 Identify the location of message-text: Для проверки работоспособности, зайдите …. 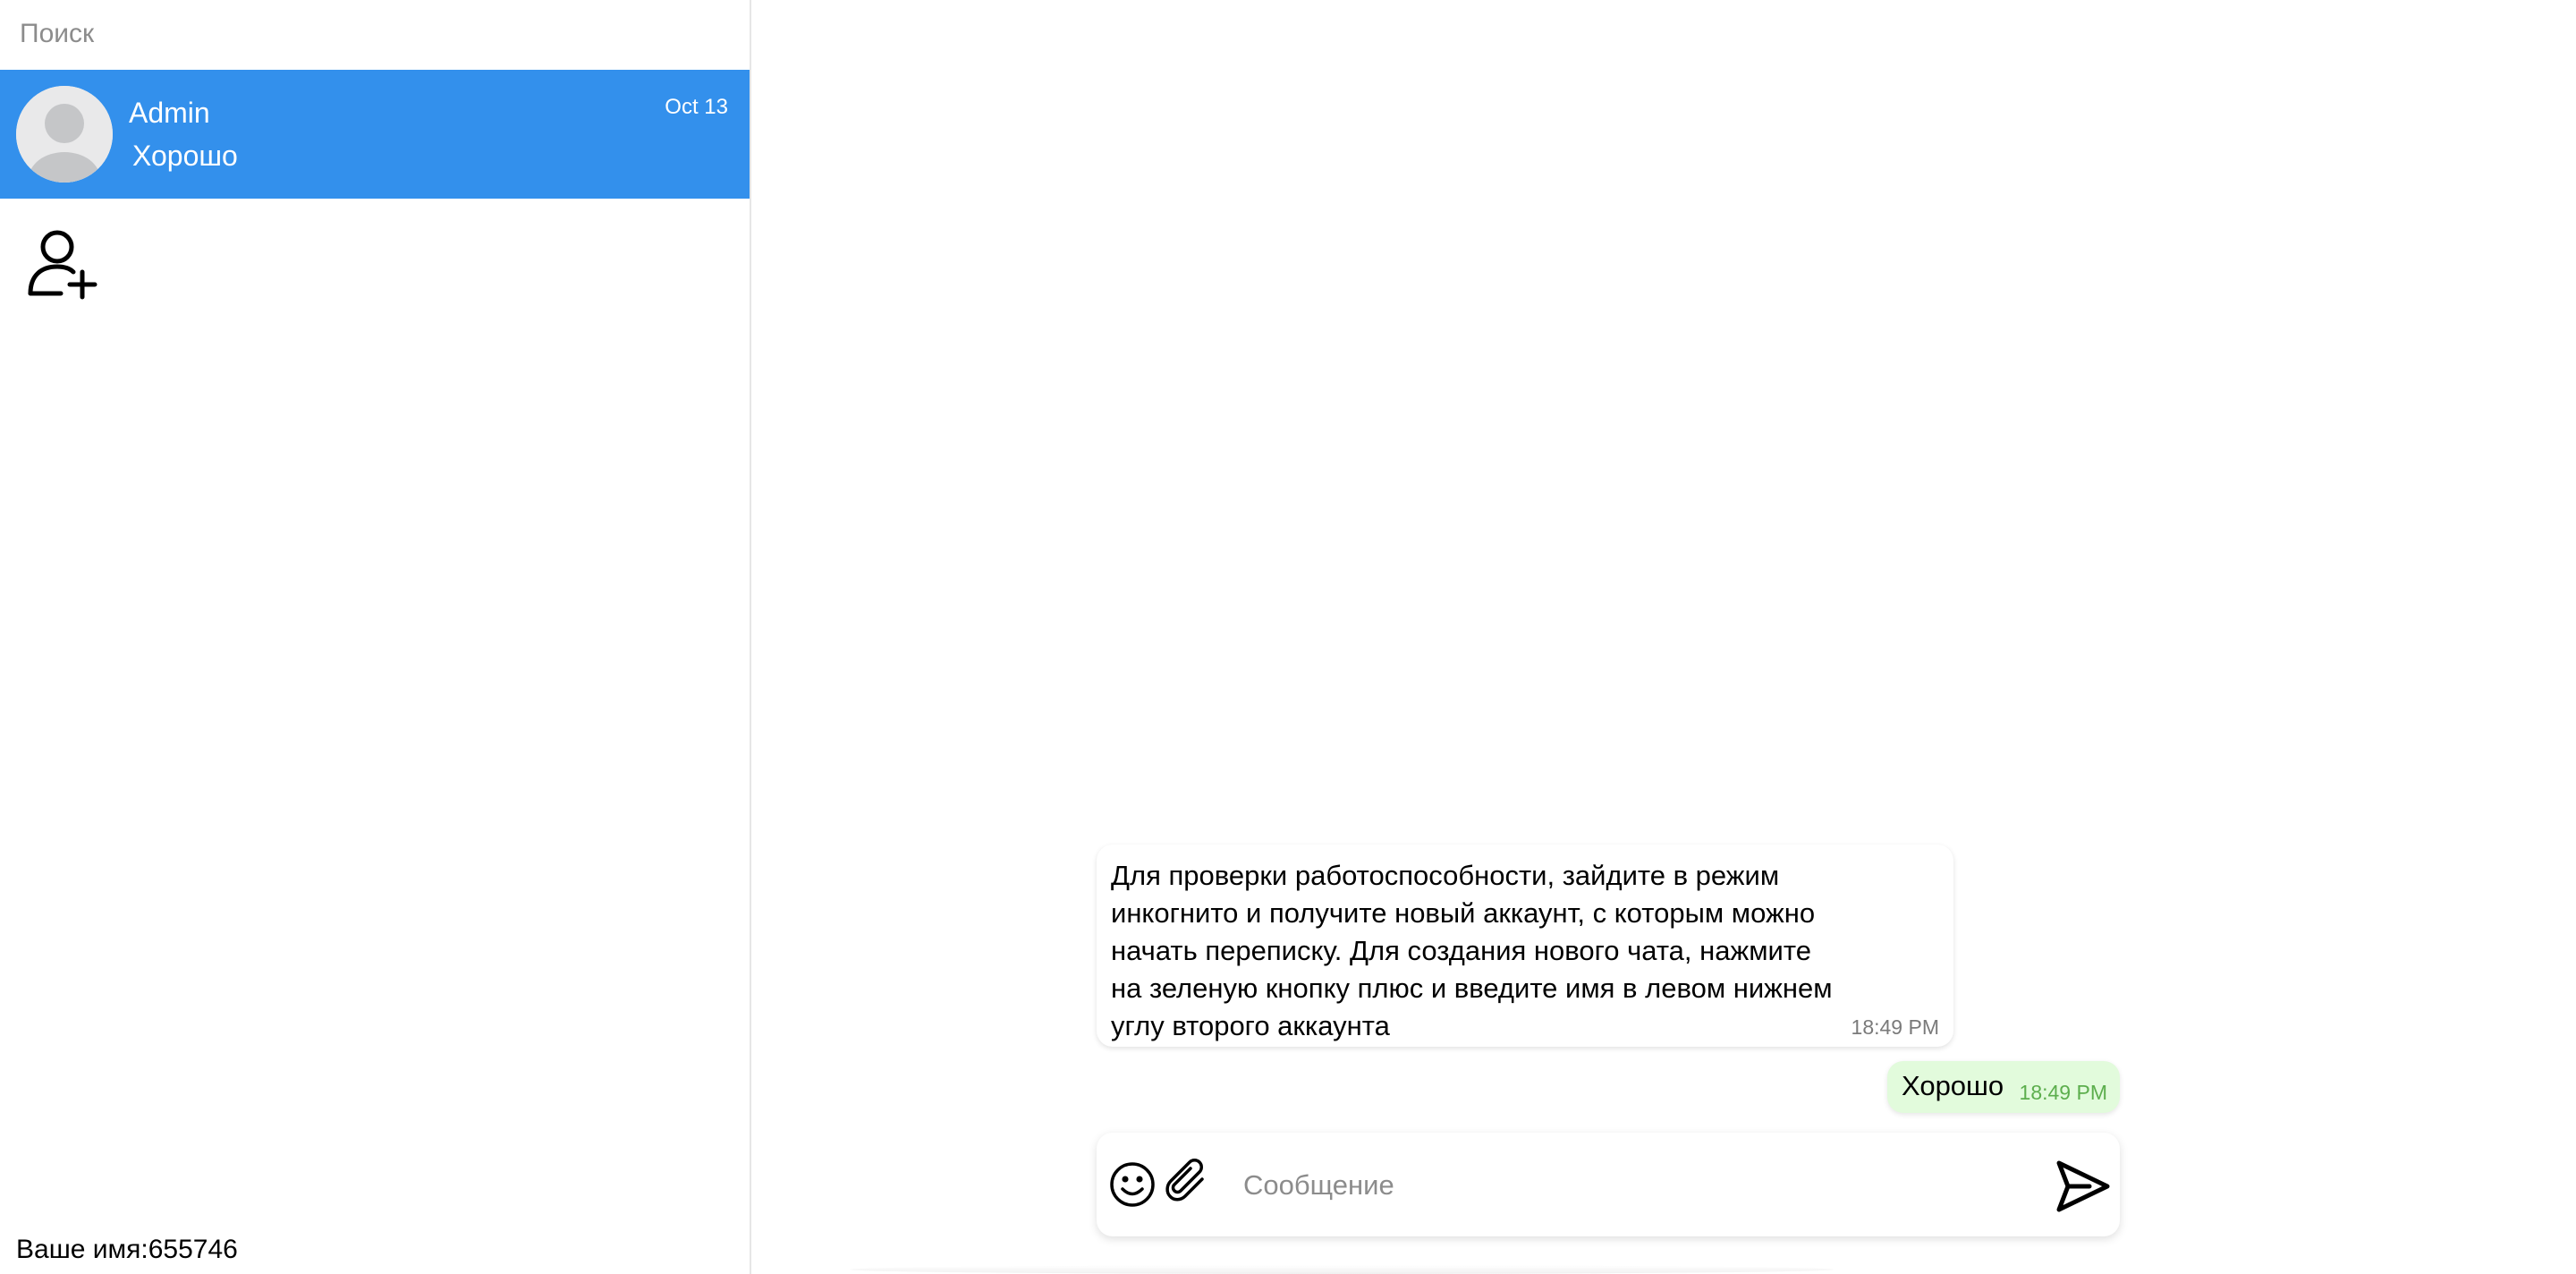
(1472, 950).